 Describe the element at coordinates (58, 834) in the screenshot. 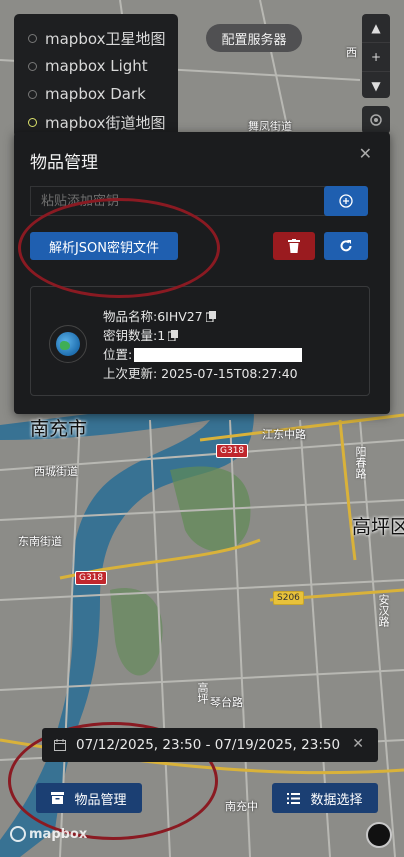

I see `mapbox-logo-text: mapbox` at that location.